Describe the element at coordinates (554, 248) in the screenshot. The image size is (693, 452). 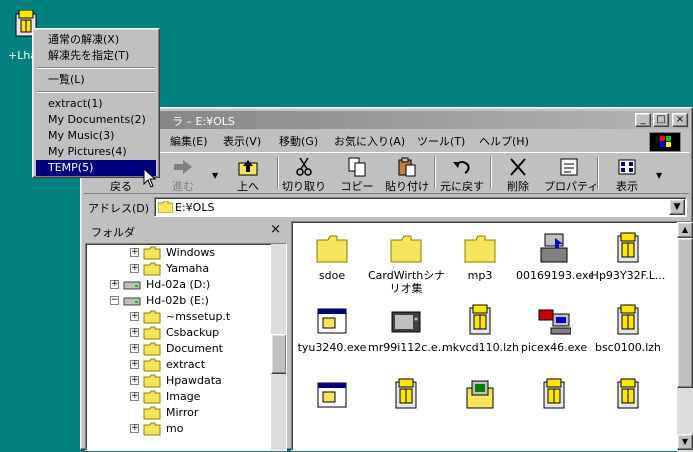
I see `installer-icon` at that location.